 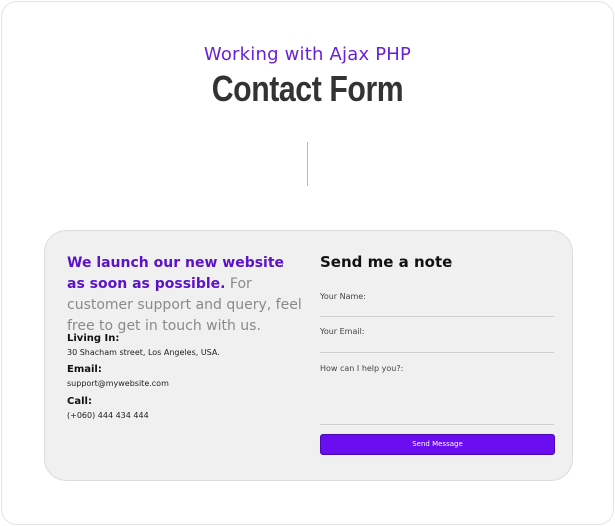 What do you see at coordinates (437, 352) in the screenshot?
I see `email-field` at bounding box center [437, 352].